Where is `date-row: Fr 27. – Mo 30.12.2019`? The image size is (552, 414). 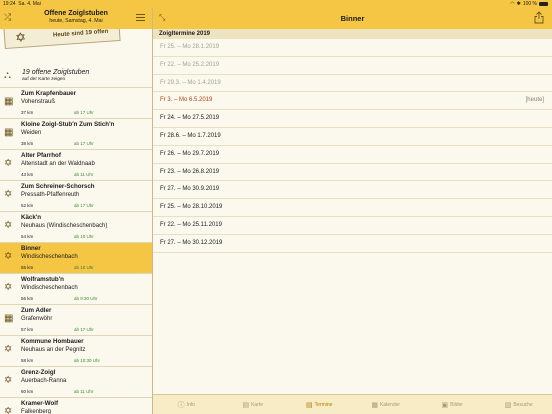
date-row: Fr 27. – Mo 30.12.2019 is located at coordinates (352, 244).